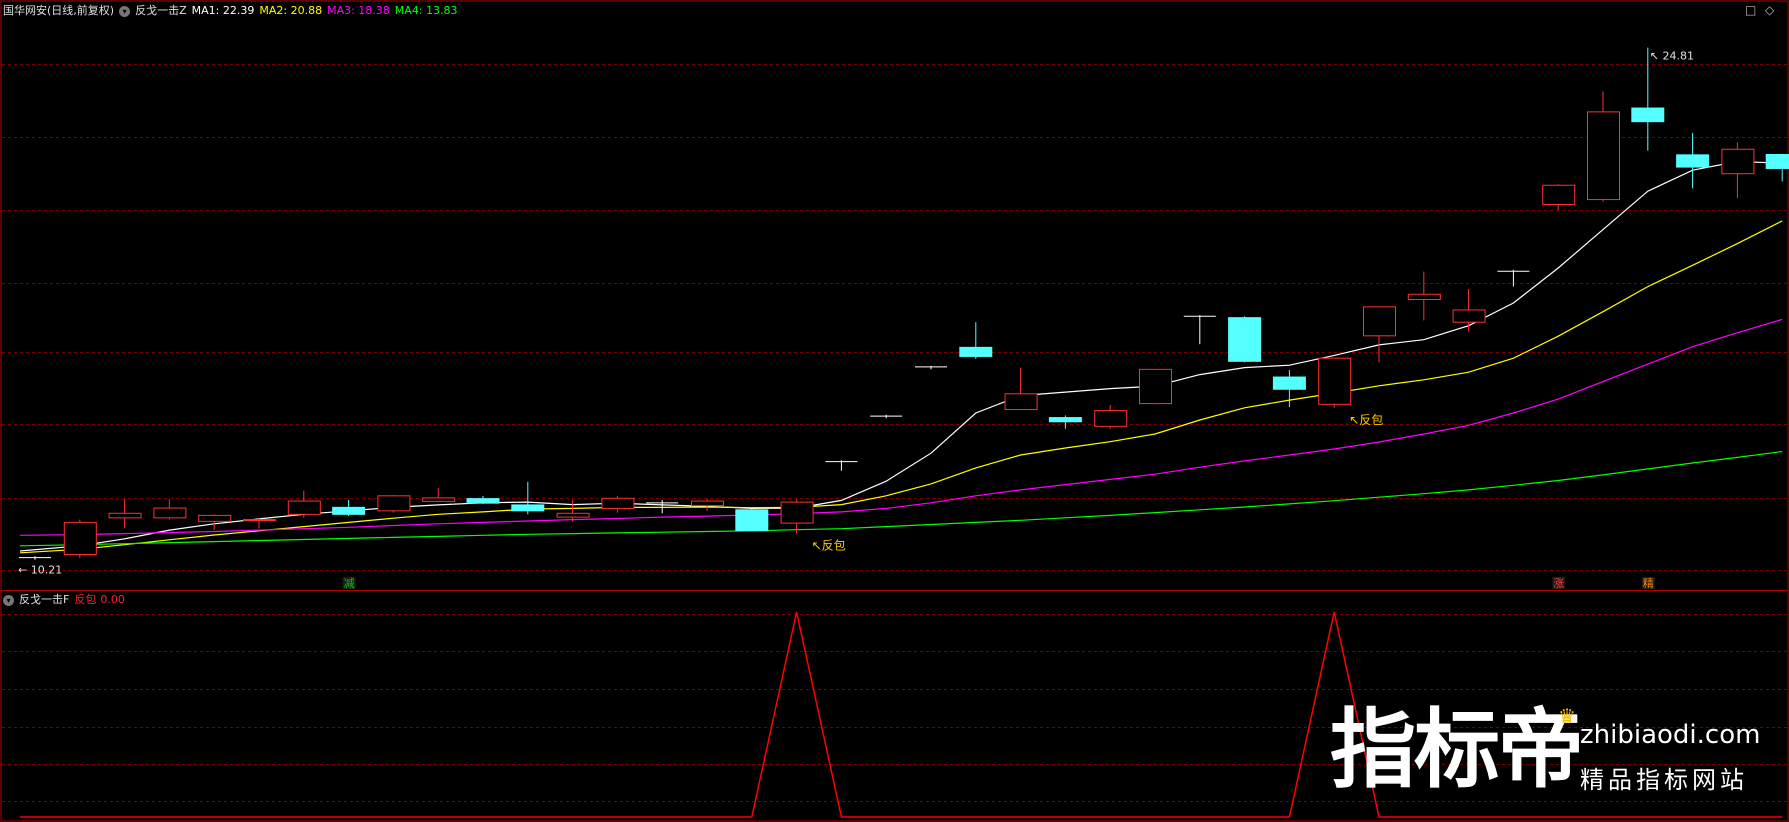  Describe the element at coordinates (59, 10) in the screenshot. I see `stock-name: 国华网安(日线,前复权)` at that location.